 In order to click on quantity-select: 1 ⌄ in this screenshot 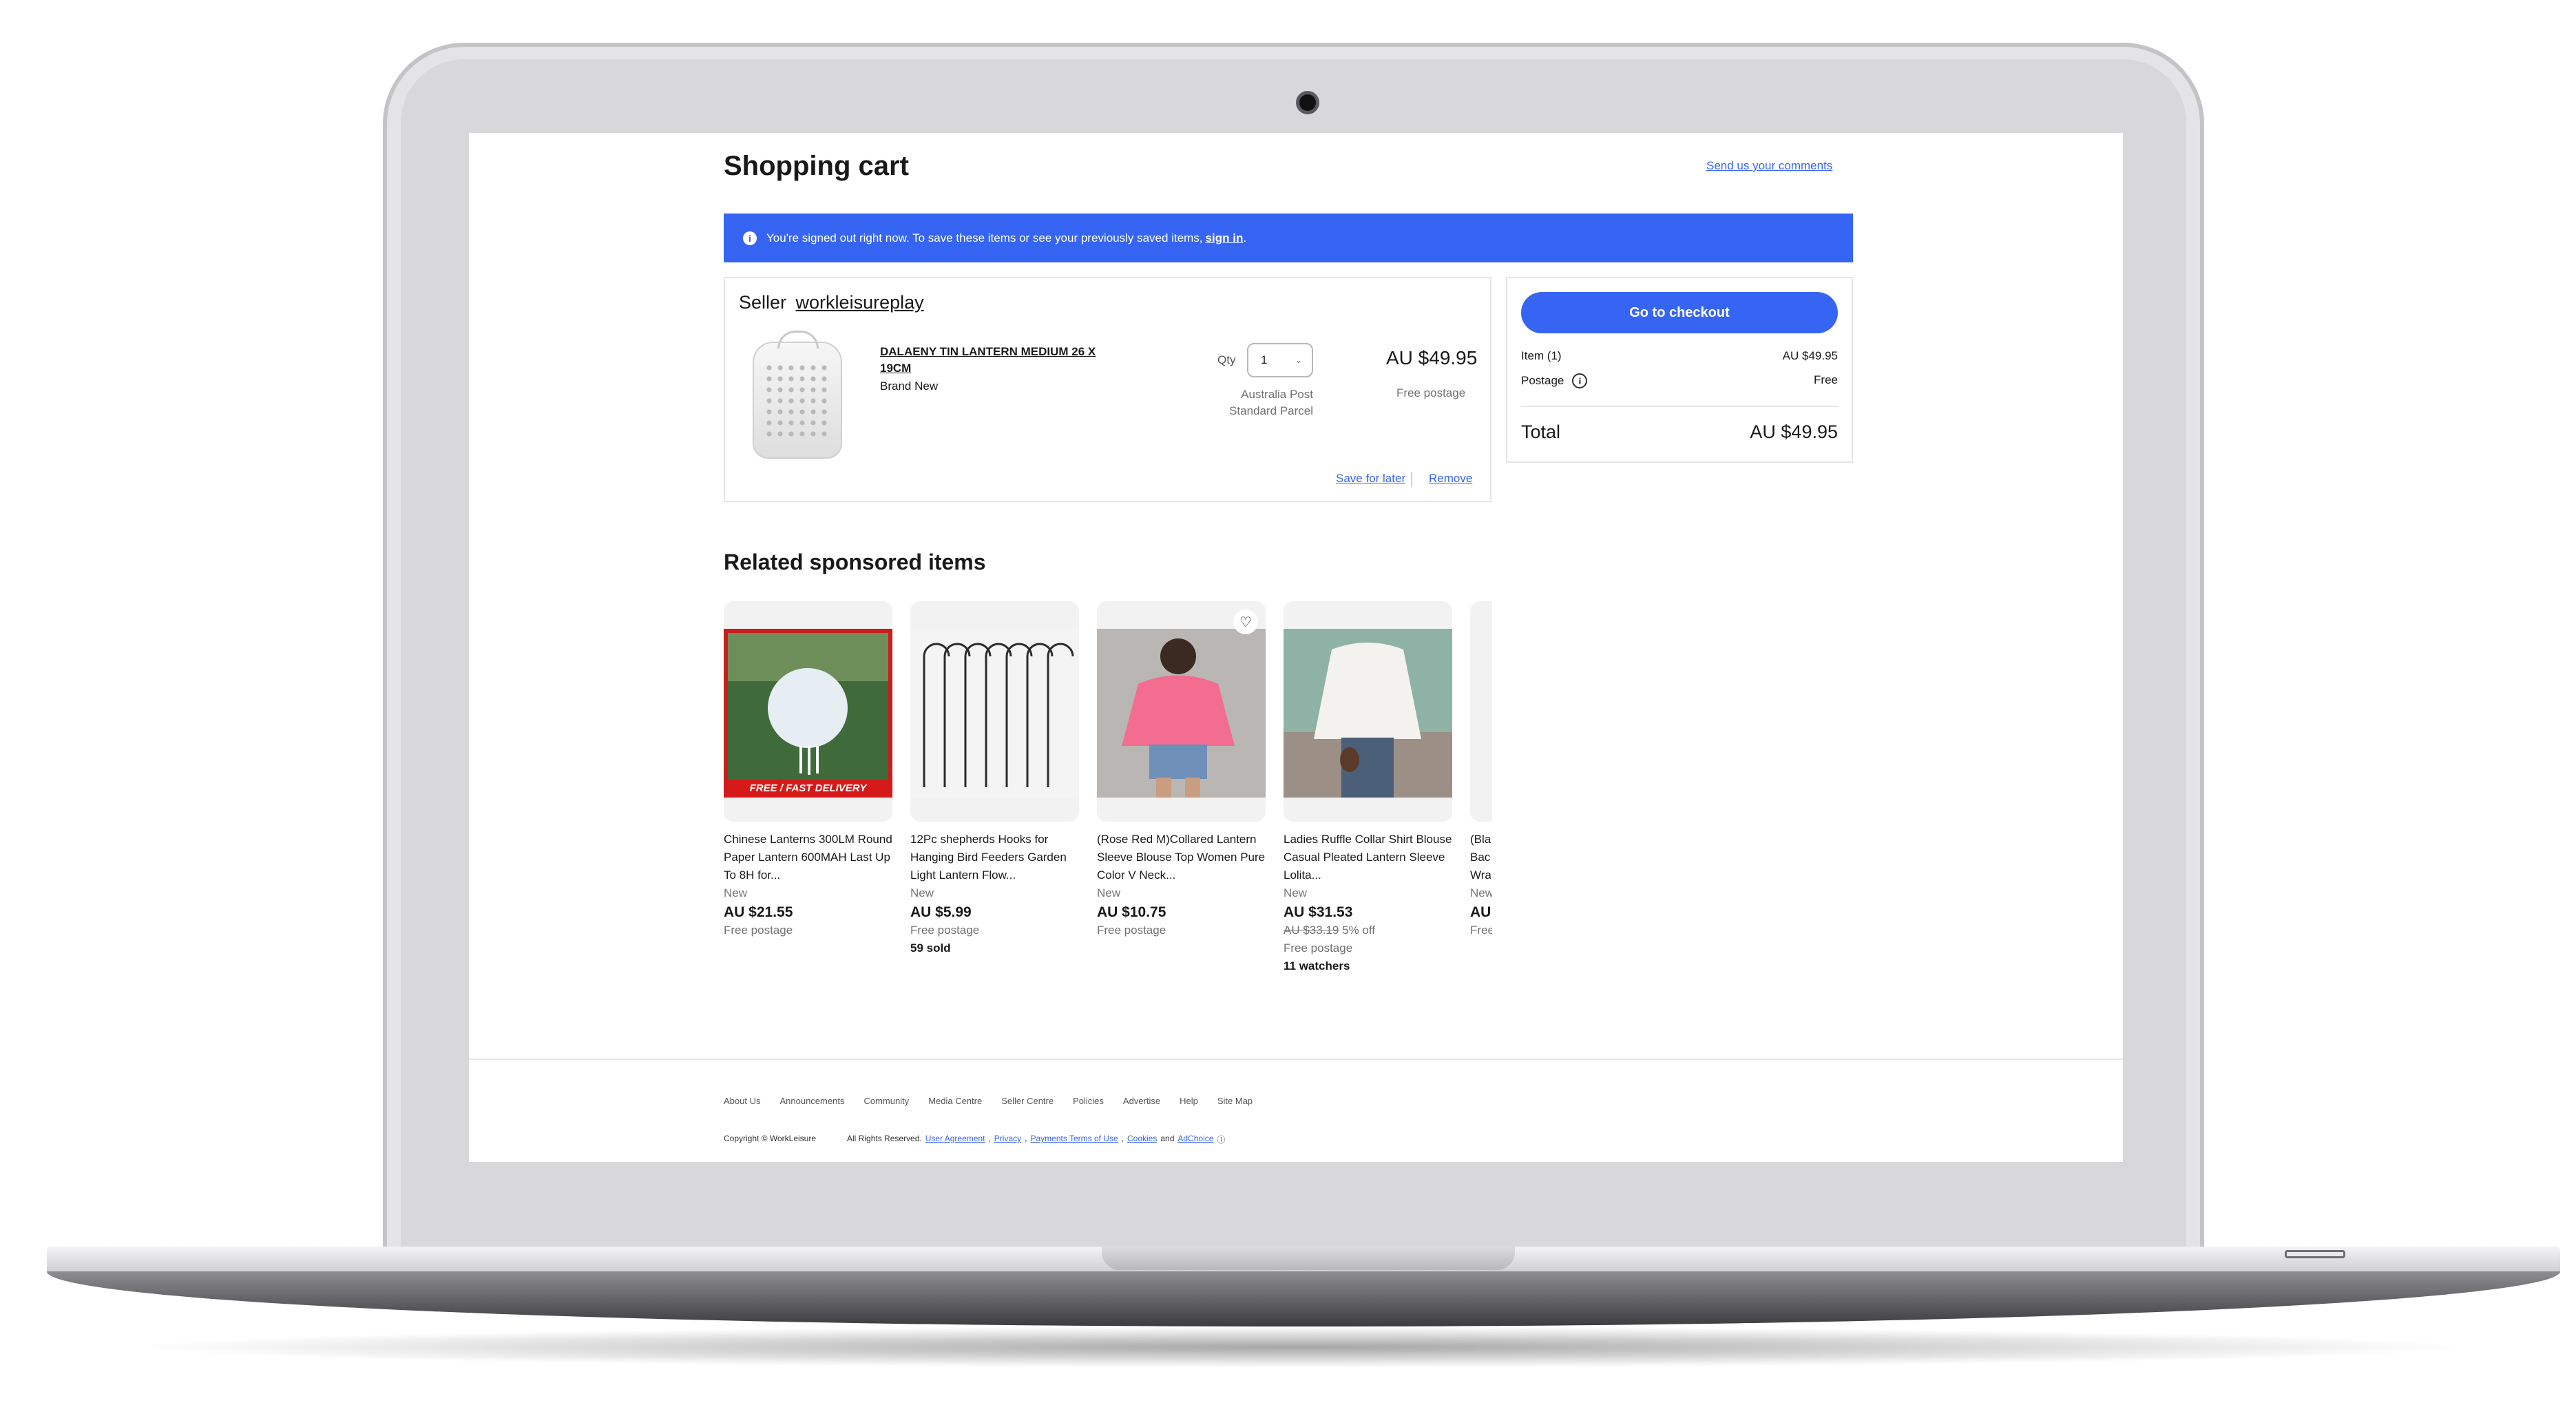, I will do `click(1280, 360)`.